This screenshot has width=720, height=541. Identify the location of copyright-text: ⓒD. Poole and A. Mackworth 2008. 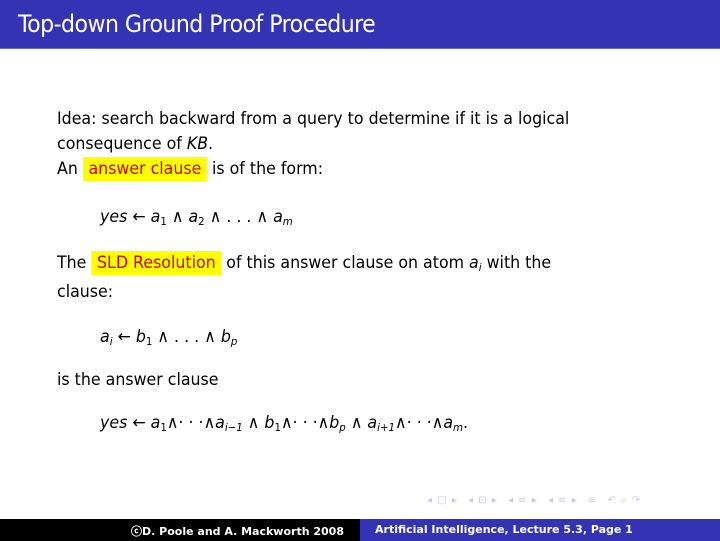
(237, 531).